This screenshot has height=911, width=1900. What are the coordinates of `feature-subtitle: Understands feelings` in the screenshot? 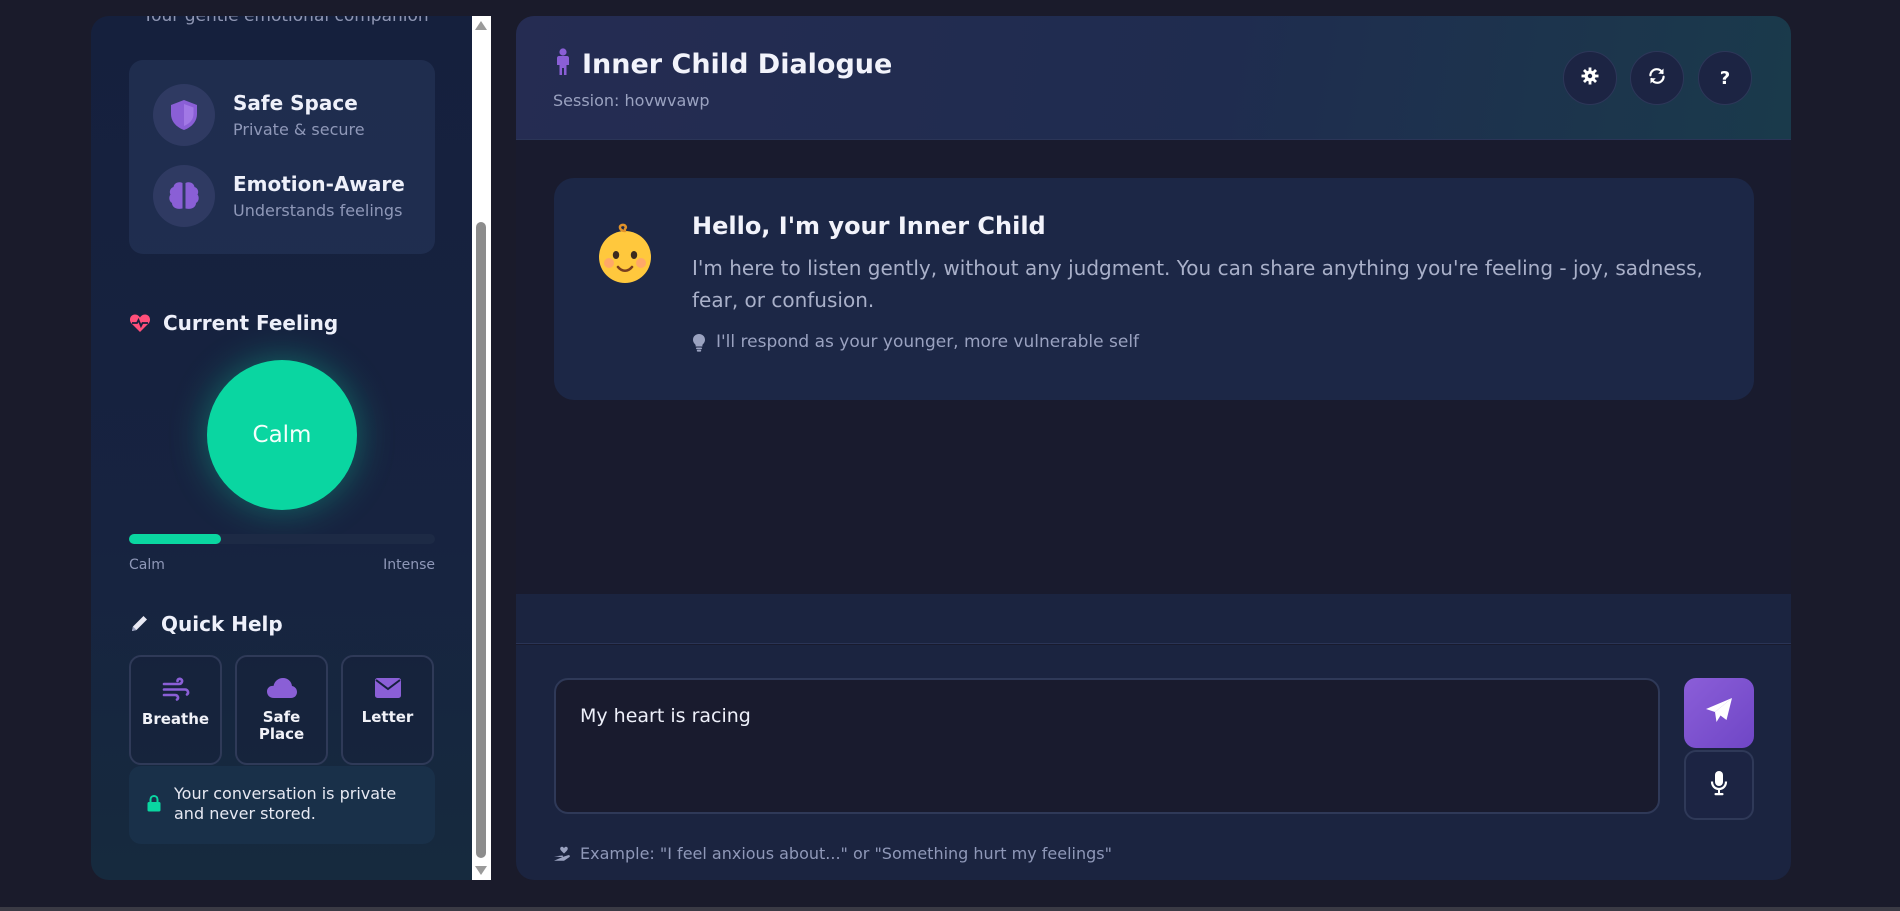 It's located at (318, 210).